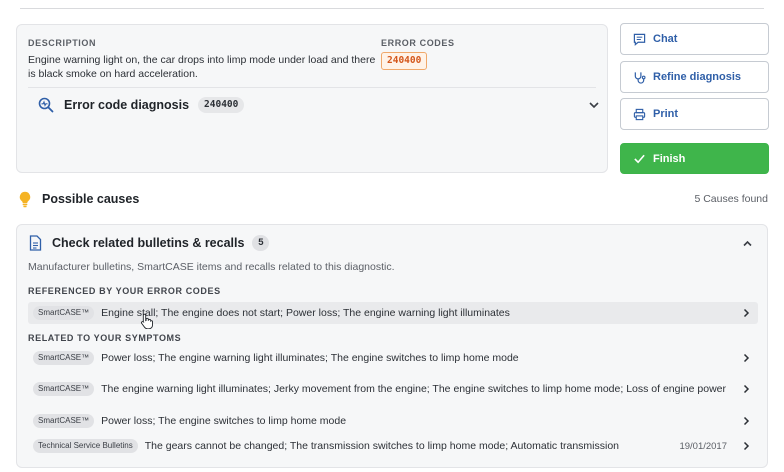  Describe the element at coordinates (85, 446) in the screenshot. I see `bulletin-tag: Technical Service Bulletins` at that location.